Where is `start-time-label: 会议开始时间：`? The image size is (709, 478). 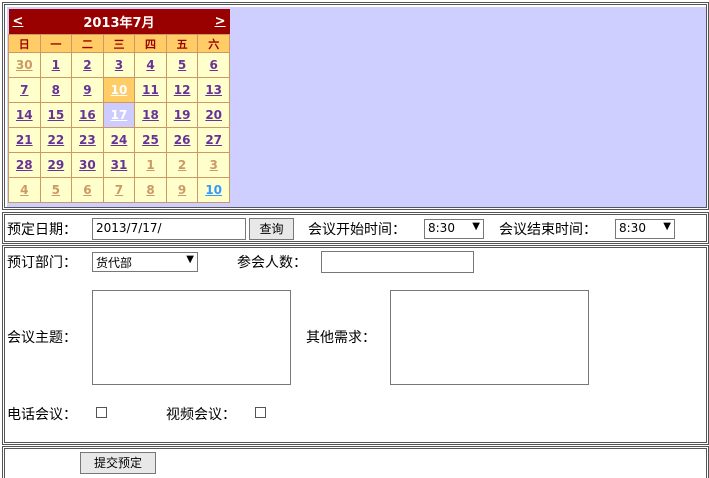 start-time-label: 会议开始时间： is located at coordinates (357, 230).